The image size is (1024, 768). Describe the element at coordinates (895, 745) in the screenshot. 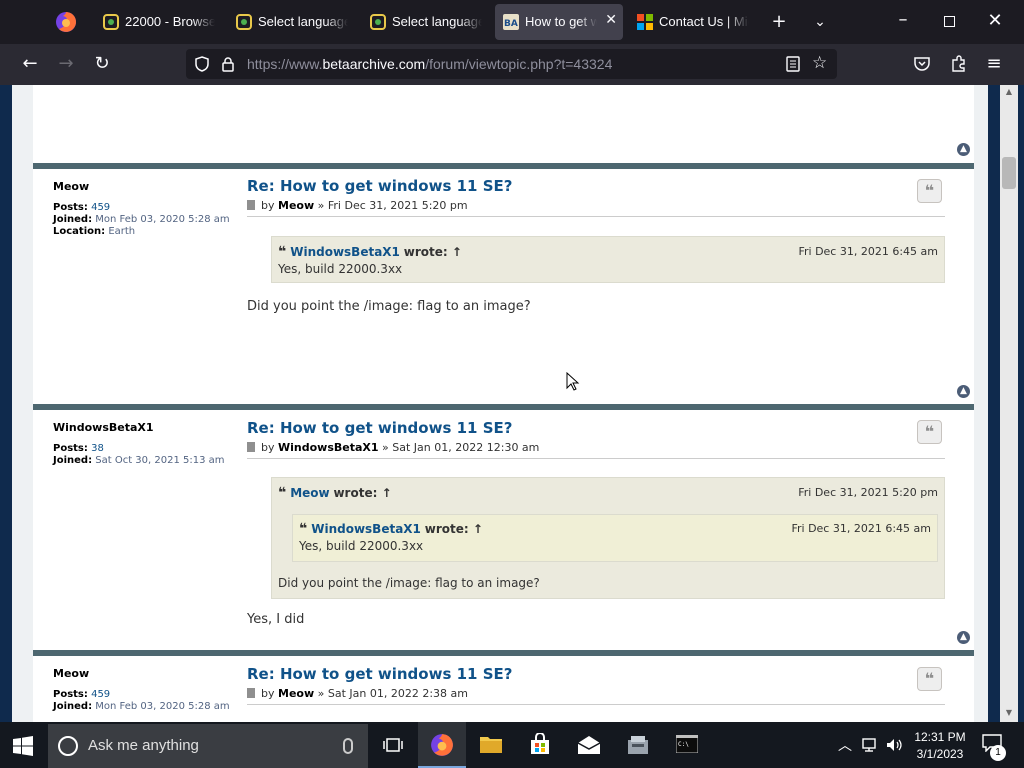

I see `volume-icon` at that location.